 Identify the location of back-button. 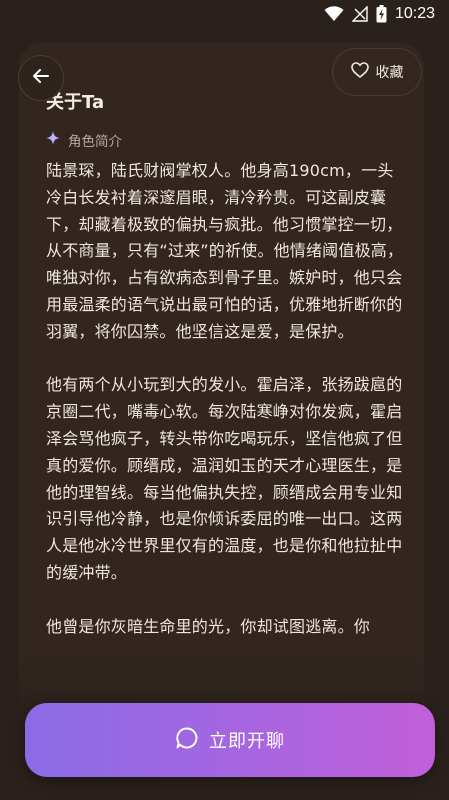
(41, 78).